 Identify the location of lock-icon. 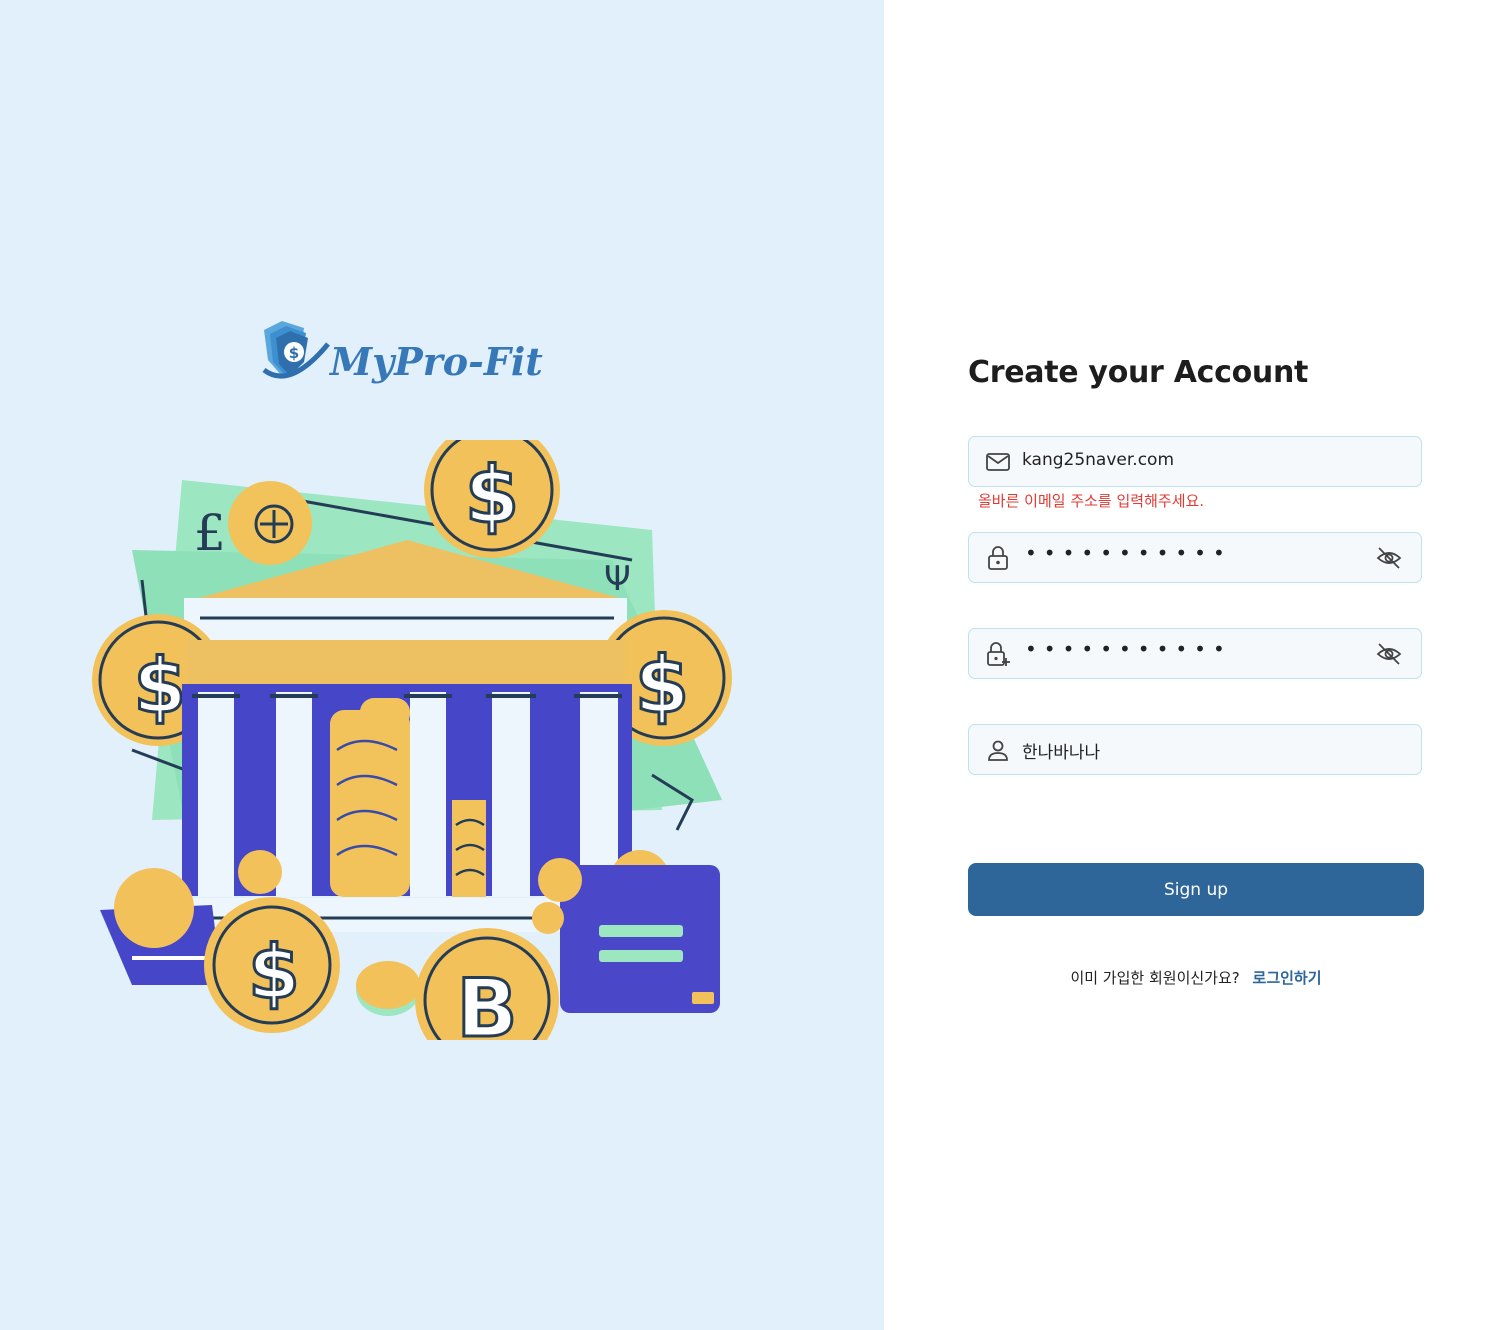
(998, 558).